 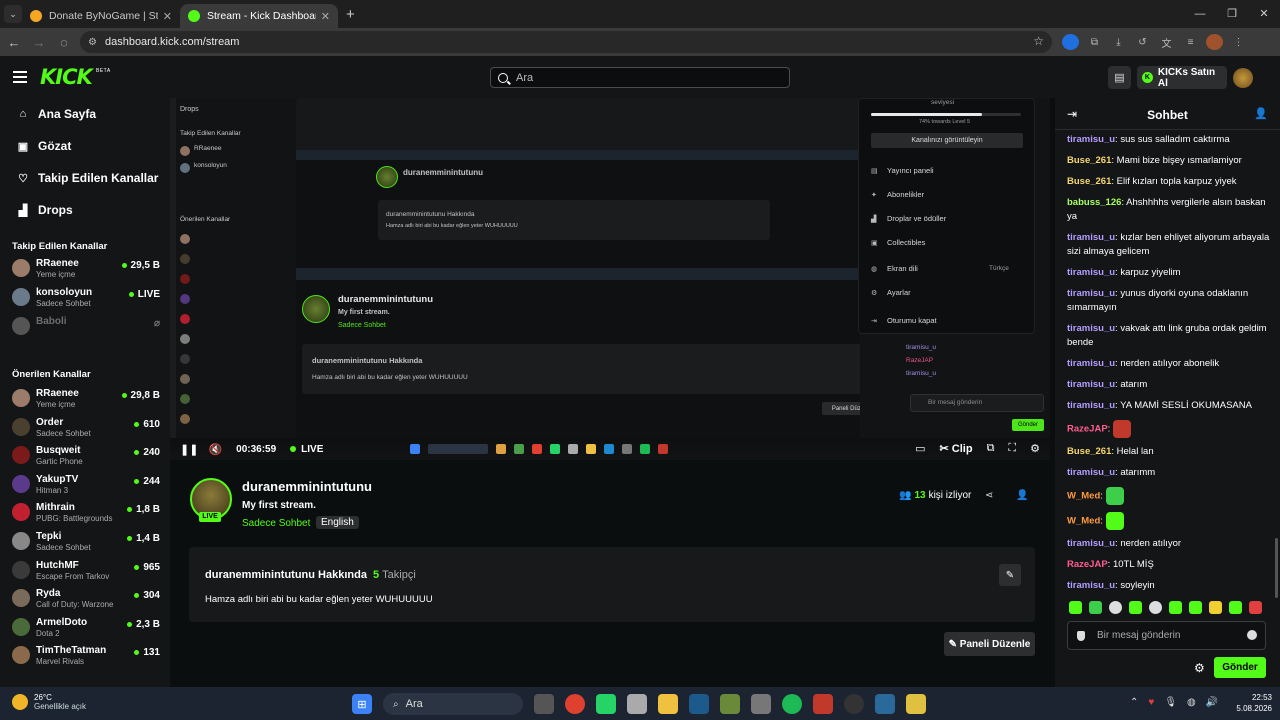 I want to click on store-icon, so click(x=637, y=704).